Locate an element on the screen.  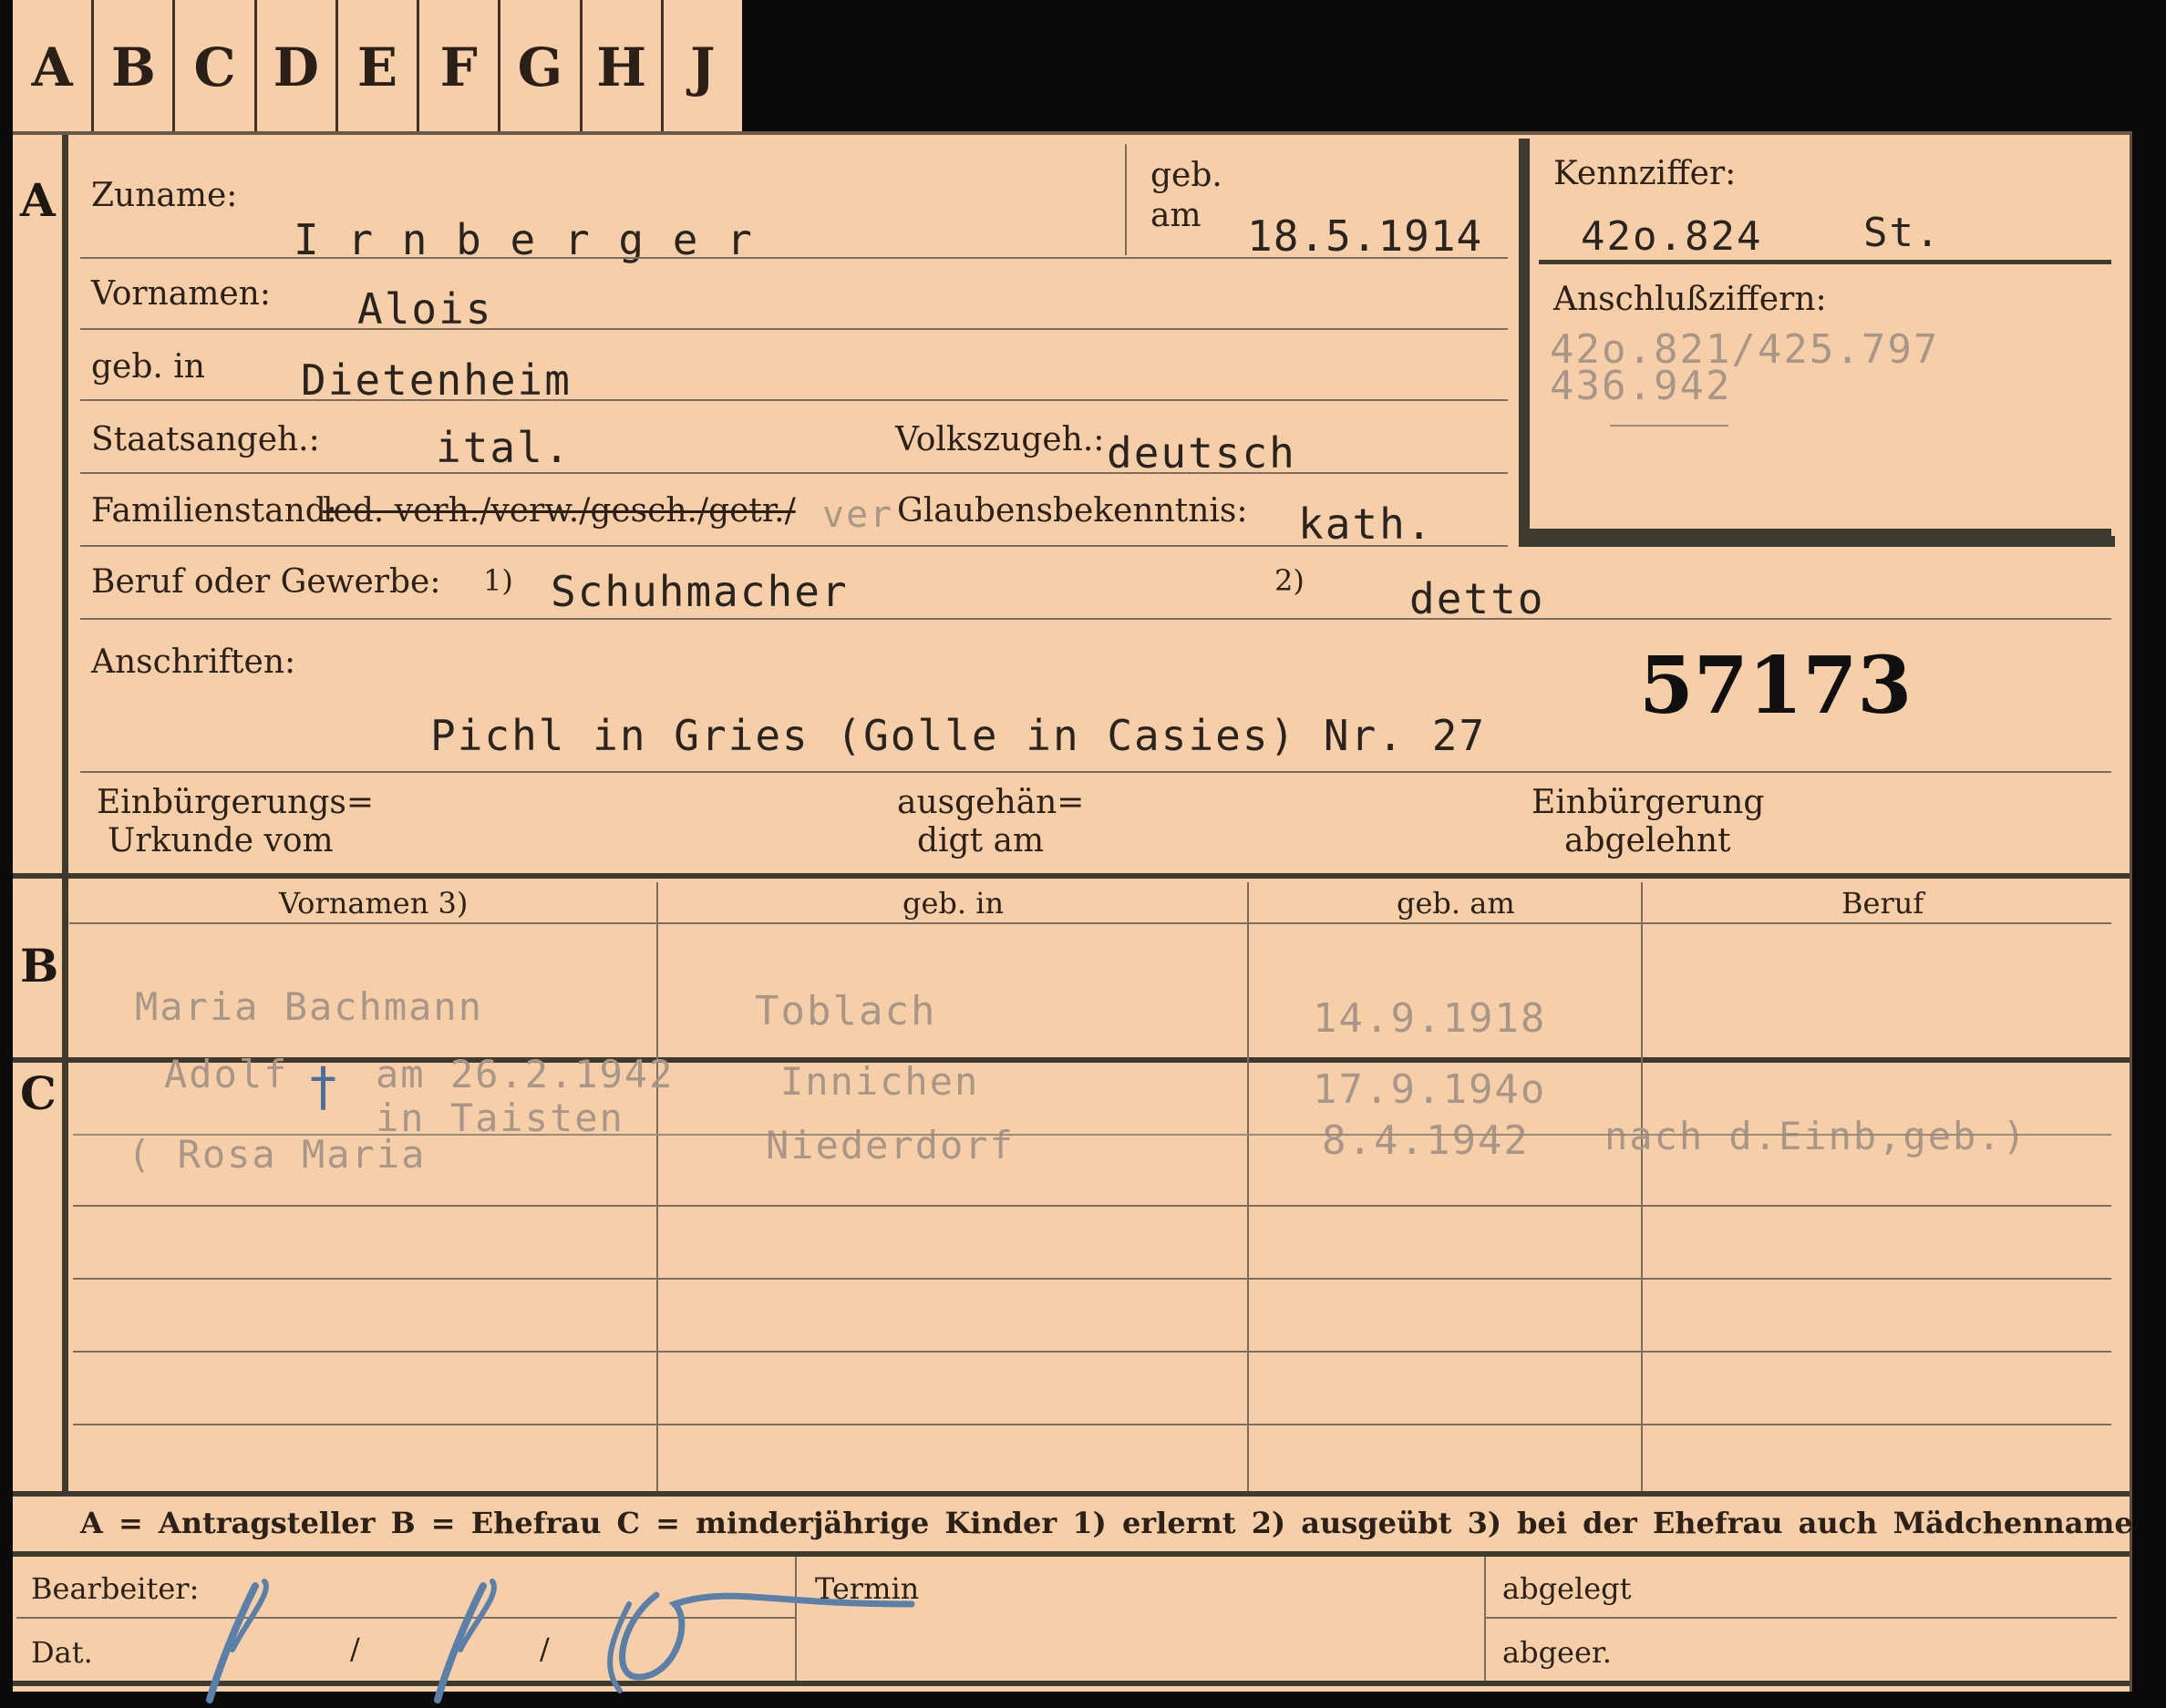
beruf-value-2: detto is located at coordinates (1477, 598).